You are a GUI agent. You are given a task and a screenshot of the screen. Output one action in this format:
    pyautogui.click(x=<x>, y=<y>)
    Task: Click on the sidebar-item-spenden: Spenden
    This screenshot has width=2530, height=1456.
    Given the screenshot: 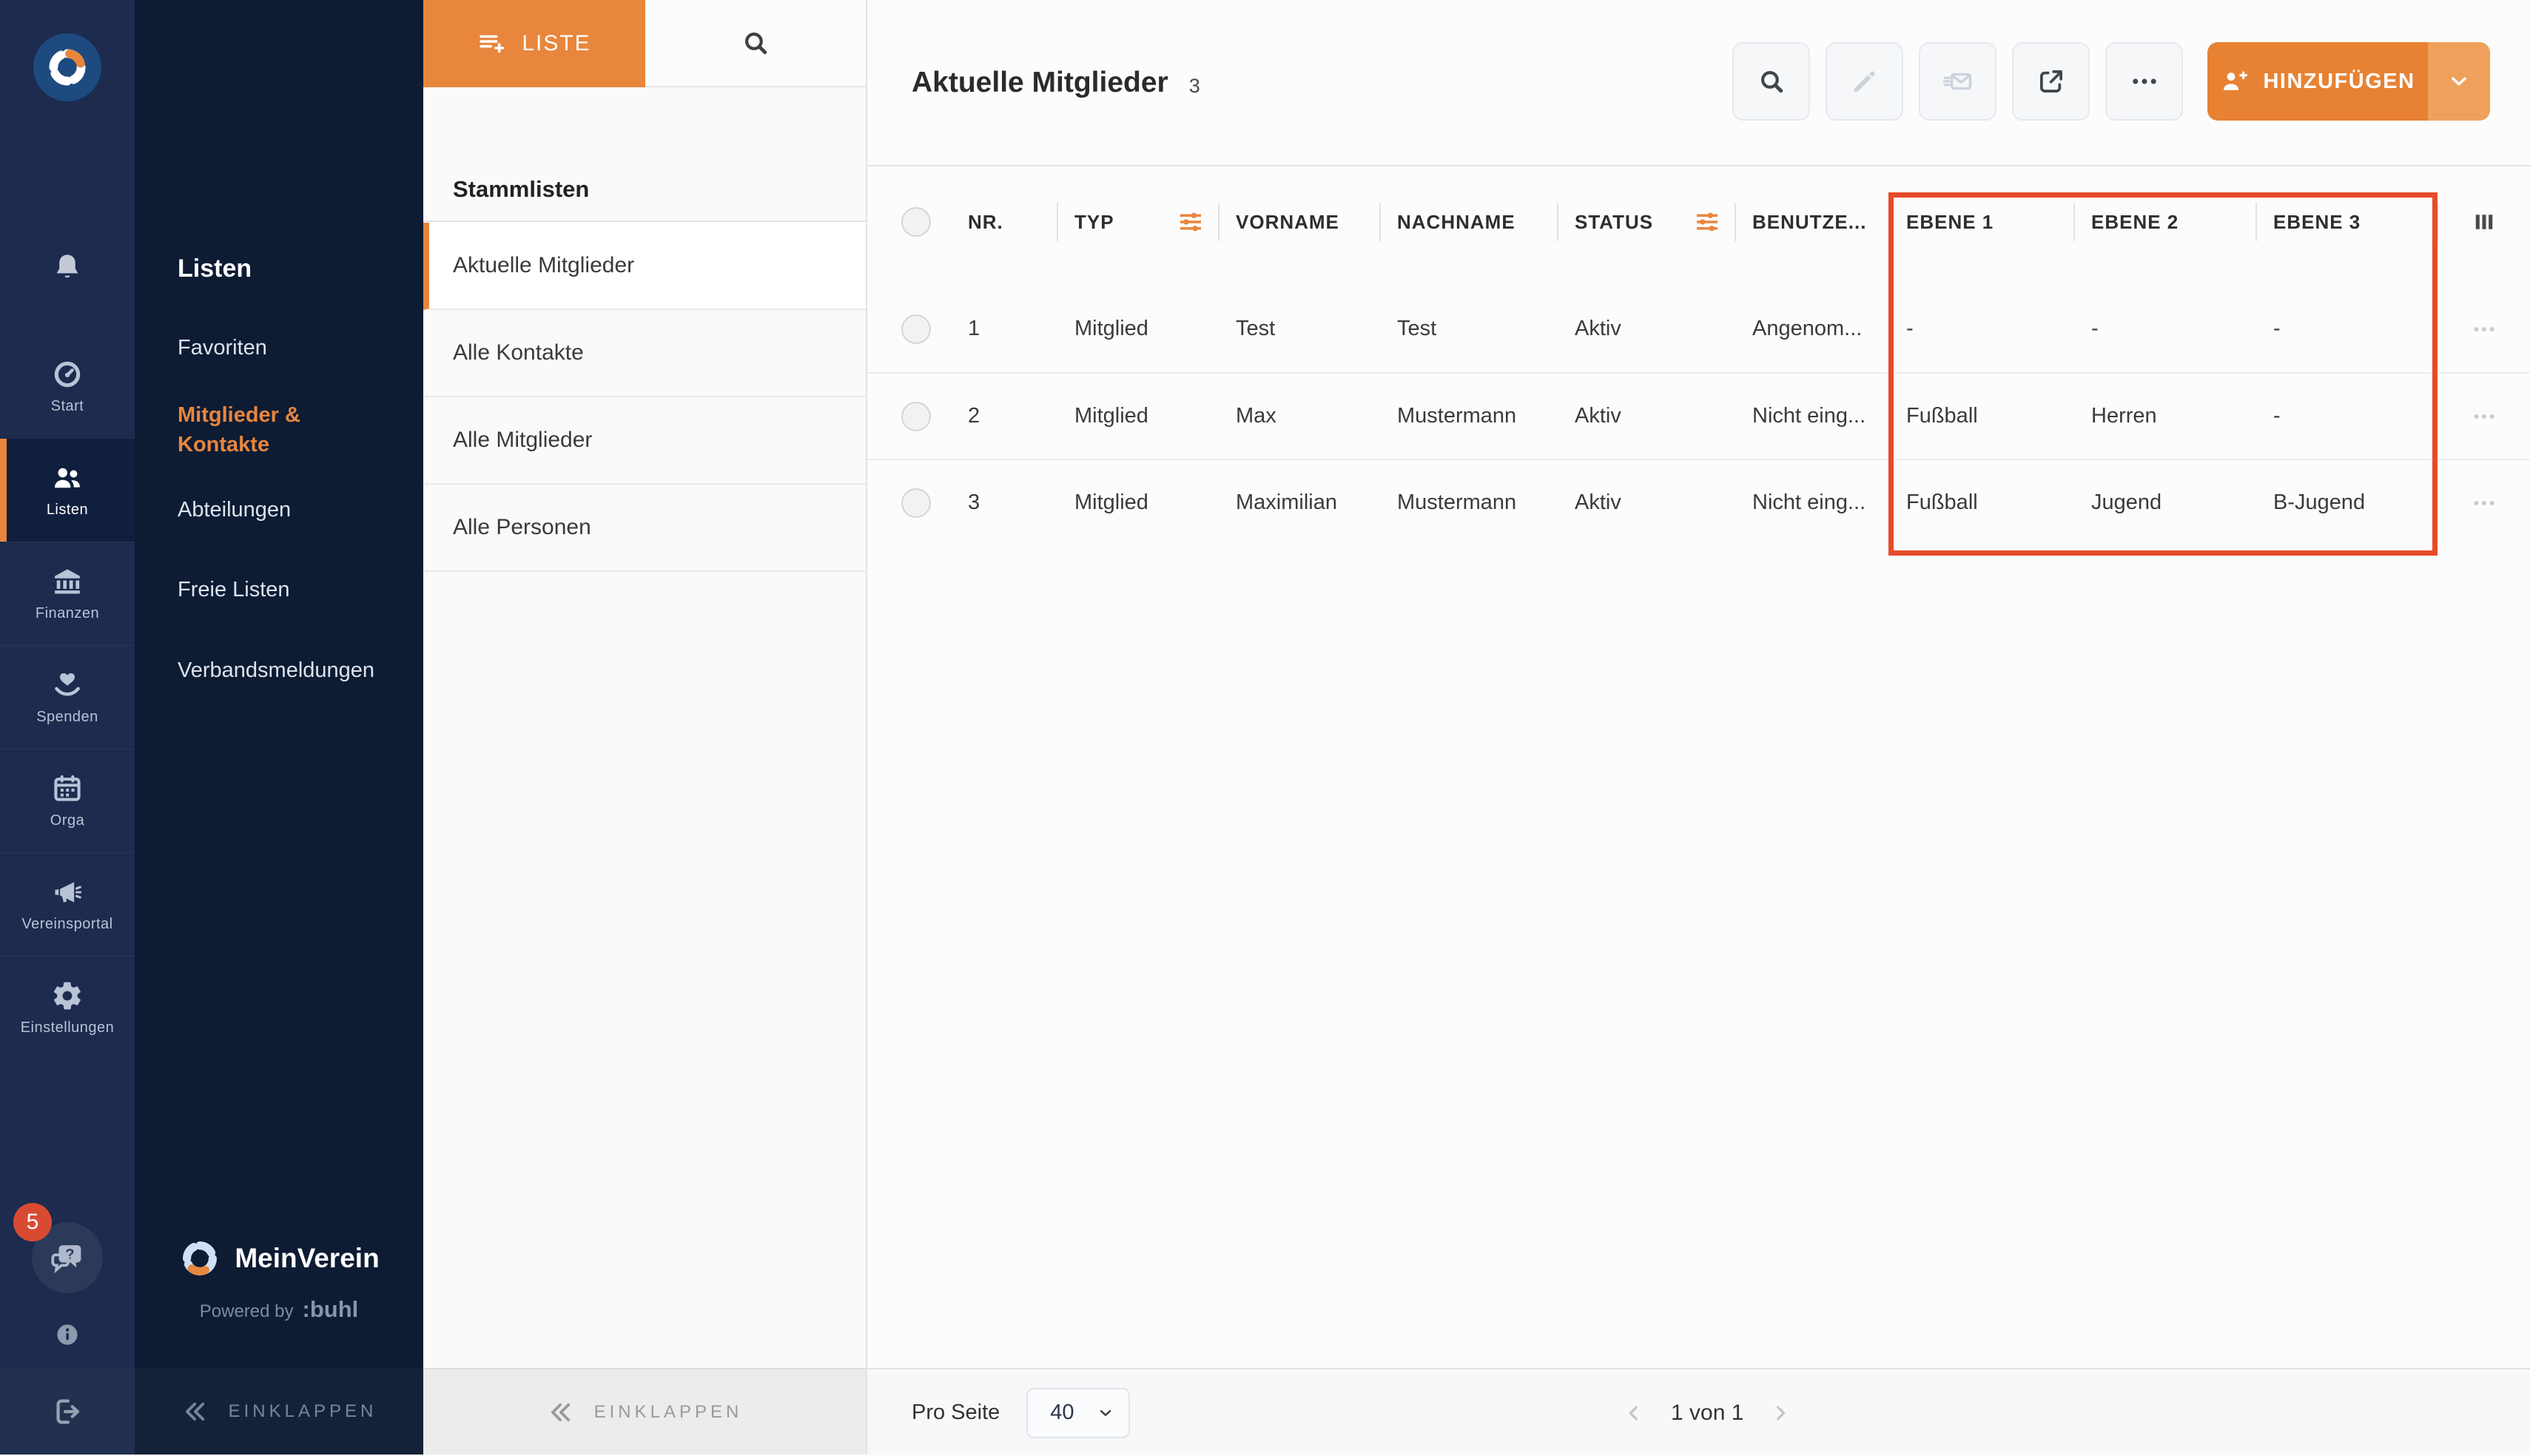 What is the action you would take?
    pyautogui.click(x=67, y=697)
    